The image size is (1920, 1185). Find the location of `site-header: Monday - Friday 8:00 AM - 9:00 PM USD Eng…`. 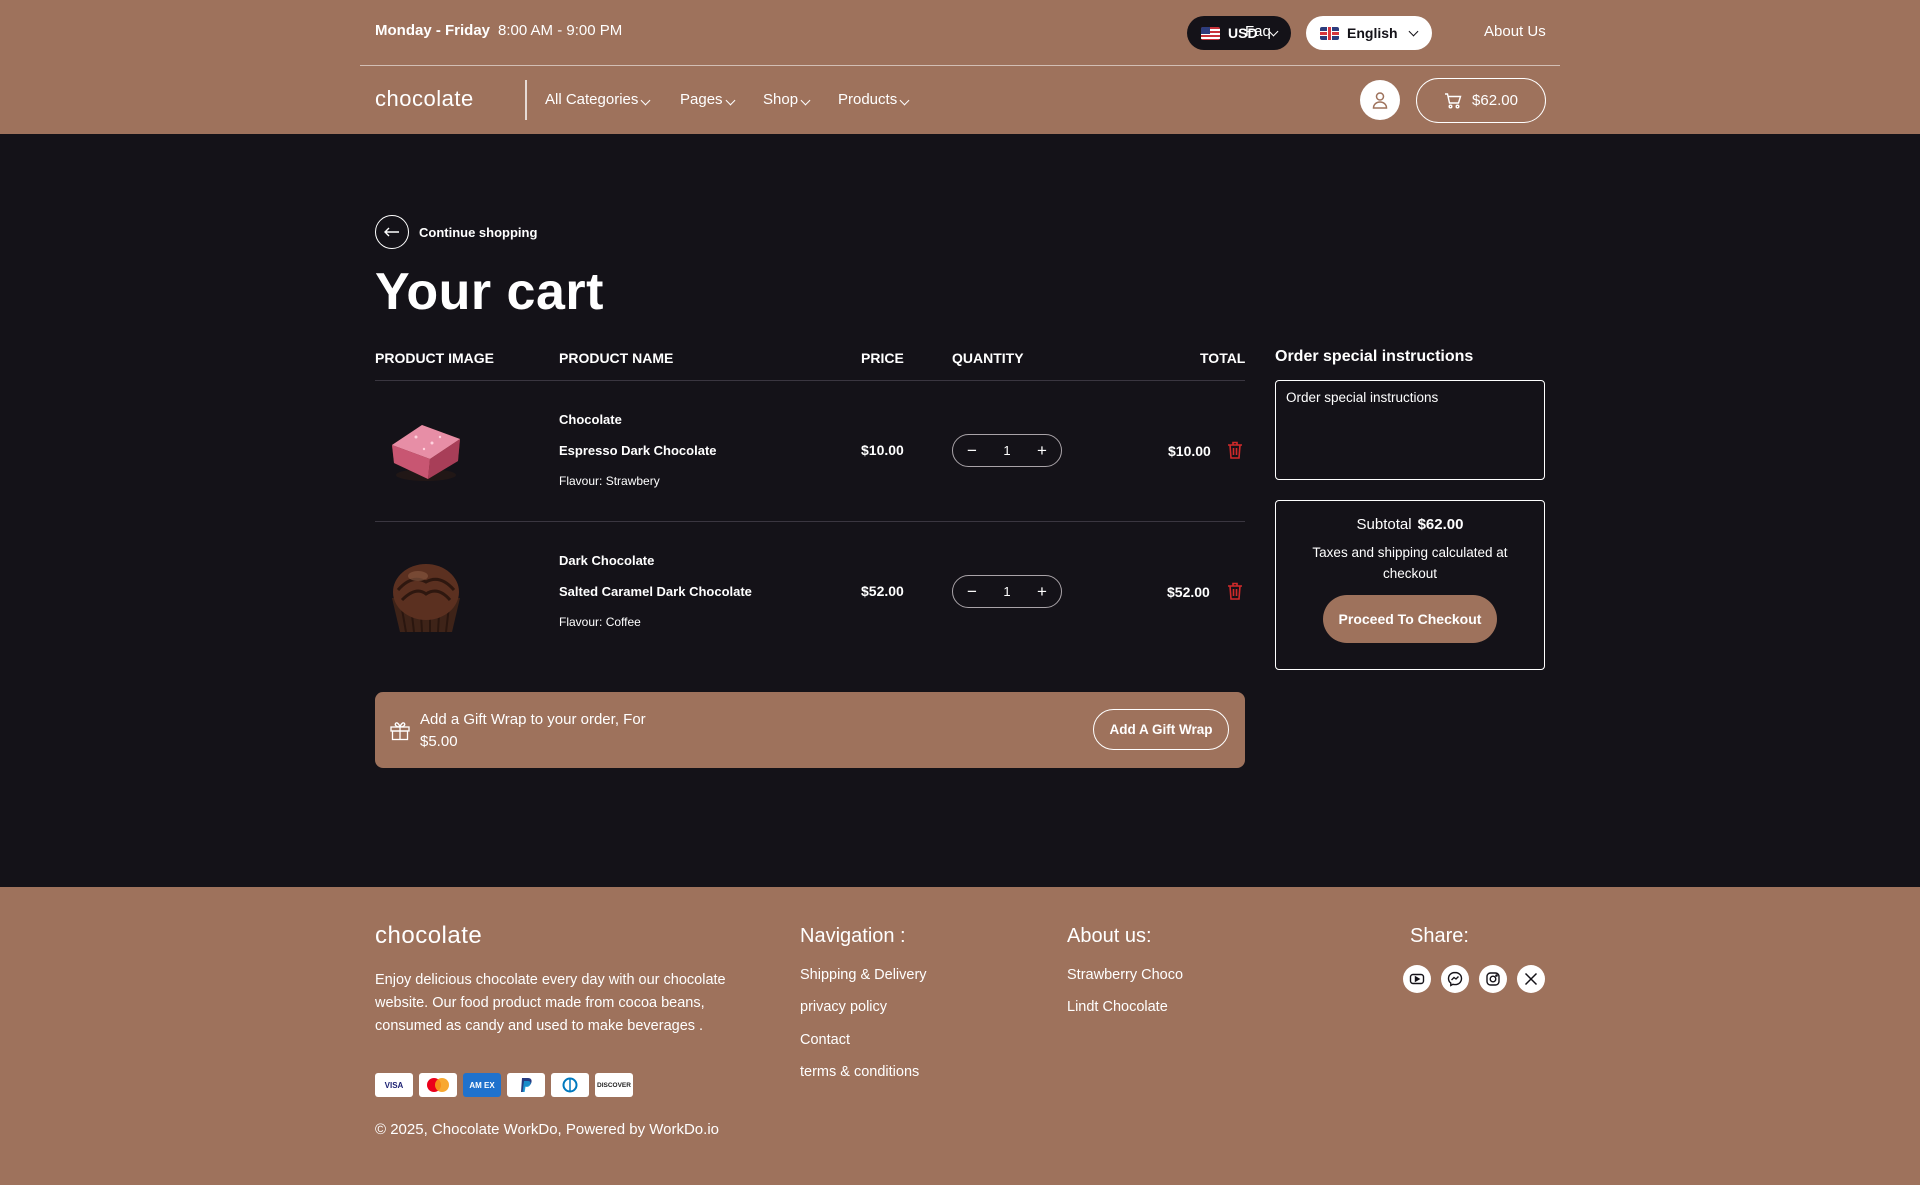

site-header: Monday - Friday 8:00 AM - 9:00 PM USD Eng… is located at coordinates (960, 67).